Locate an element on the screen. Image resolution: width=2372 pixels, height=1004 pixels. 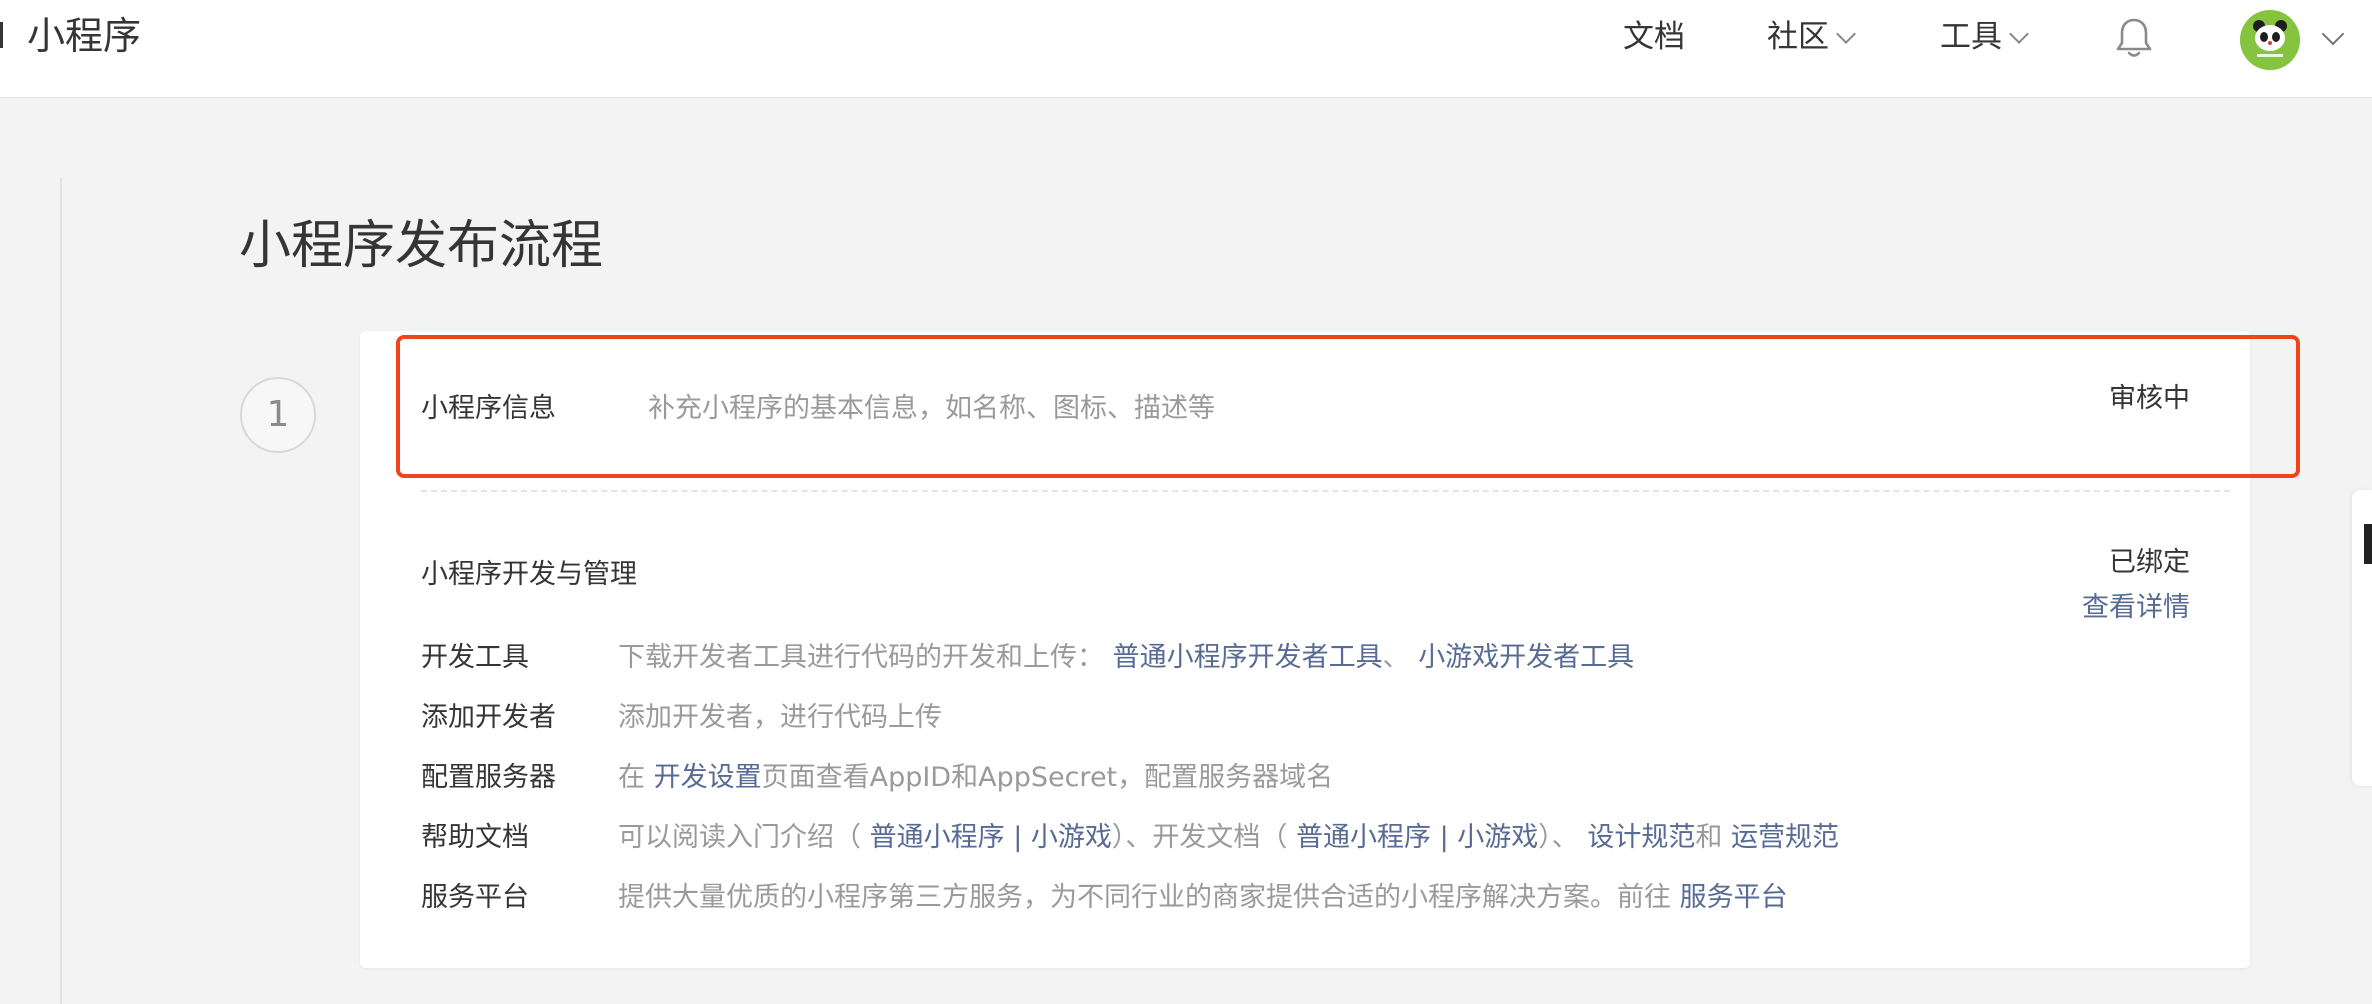
row-text: 提供大量优质的小程序第三方服务，为不同行业的商家提供合适的小程序解决方案。前往 is located at coordinates (1144, 897).